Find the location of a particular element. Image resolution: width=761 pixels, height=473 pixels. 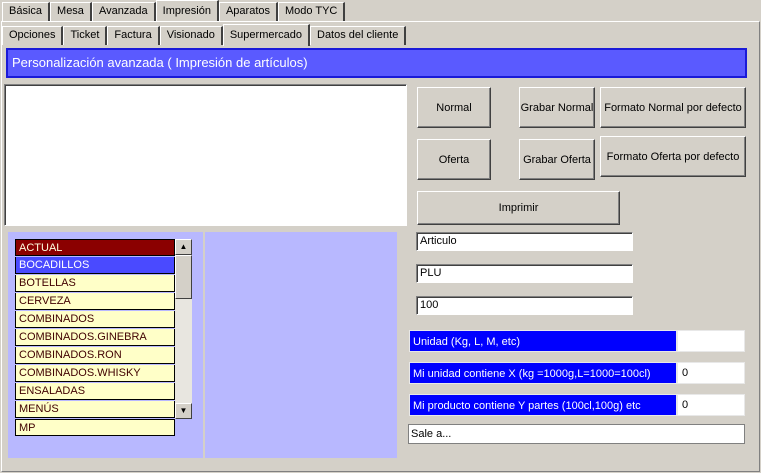

tab-visionado: Visionado is located at coordinates (191, 35).